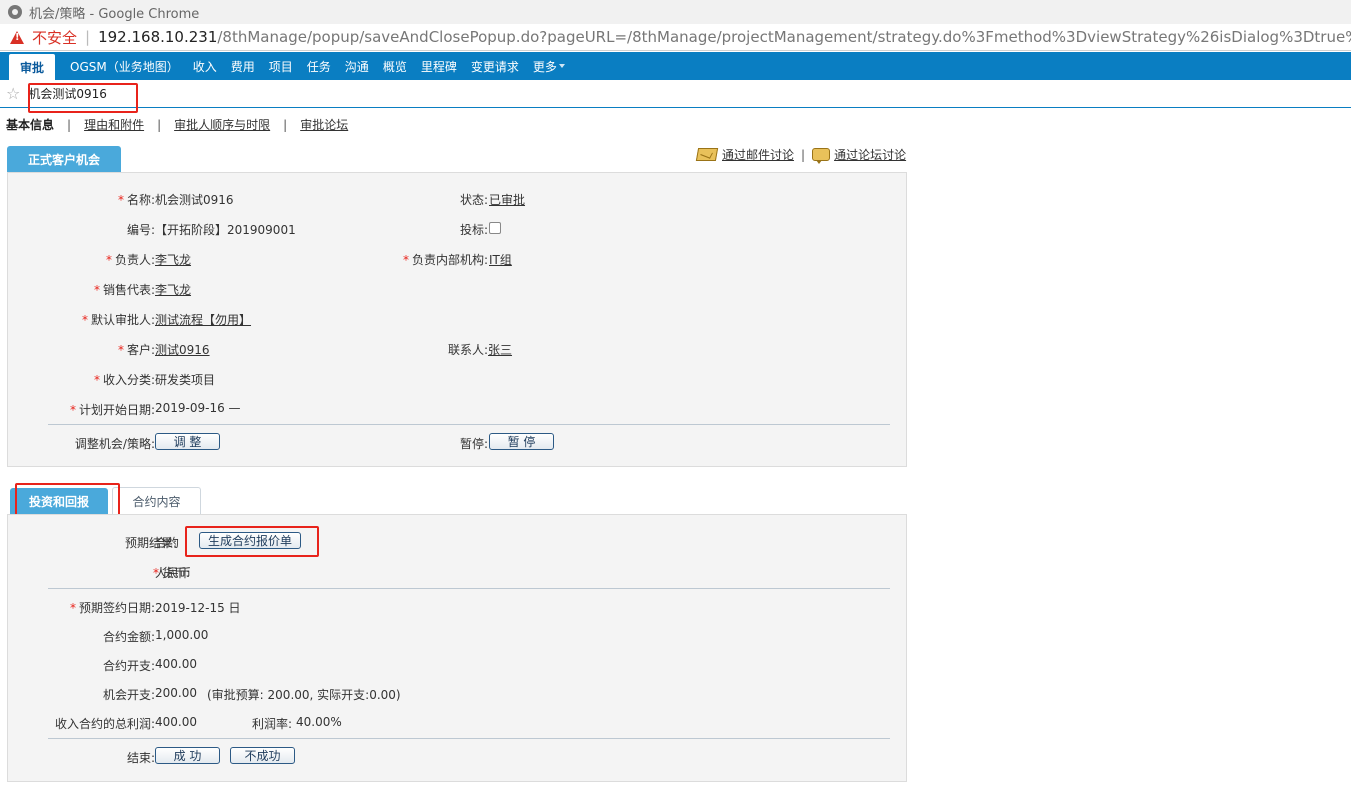  Describe the element at coordinates (198, 608) in the screenshot. I see `sign-date-value: 2019-12-15 日` at that location.